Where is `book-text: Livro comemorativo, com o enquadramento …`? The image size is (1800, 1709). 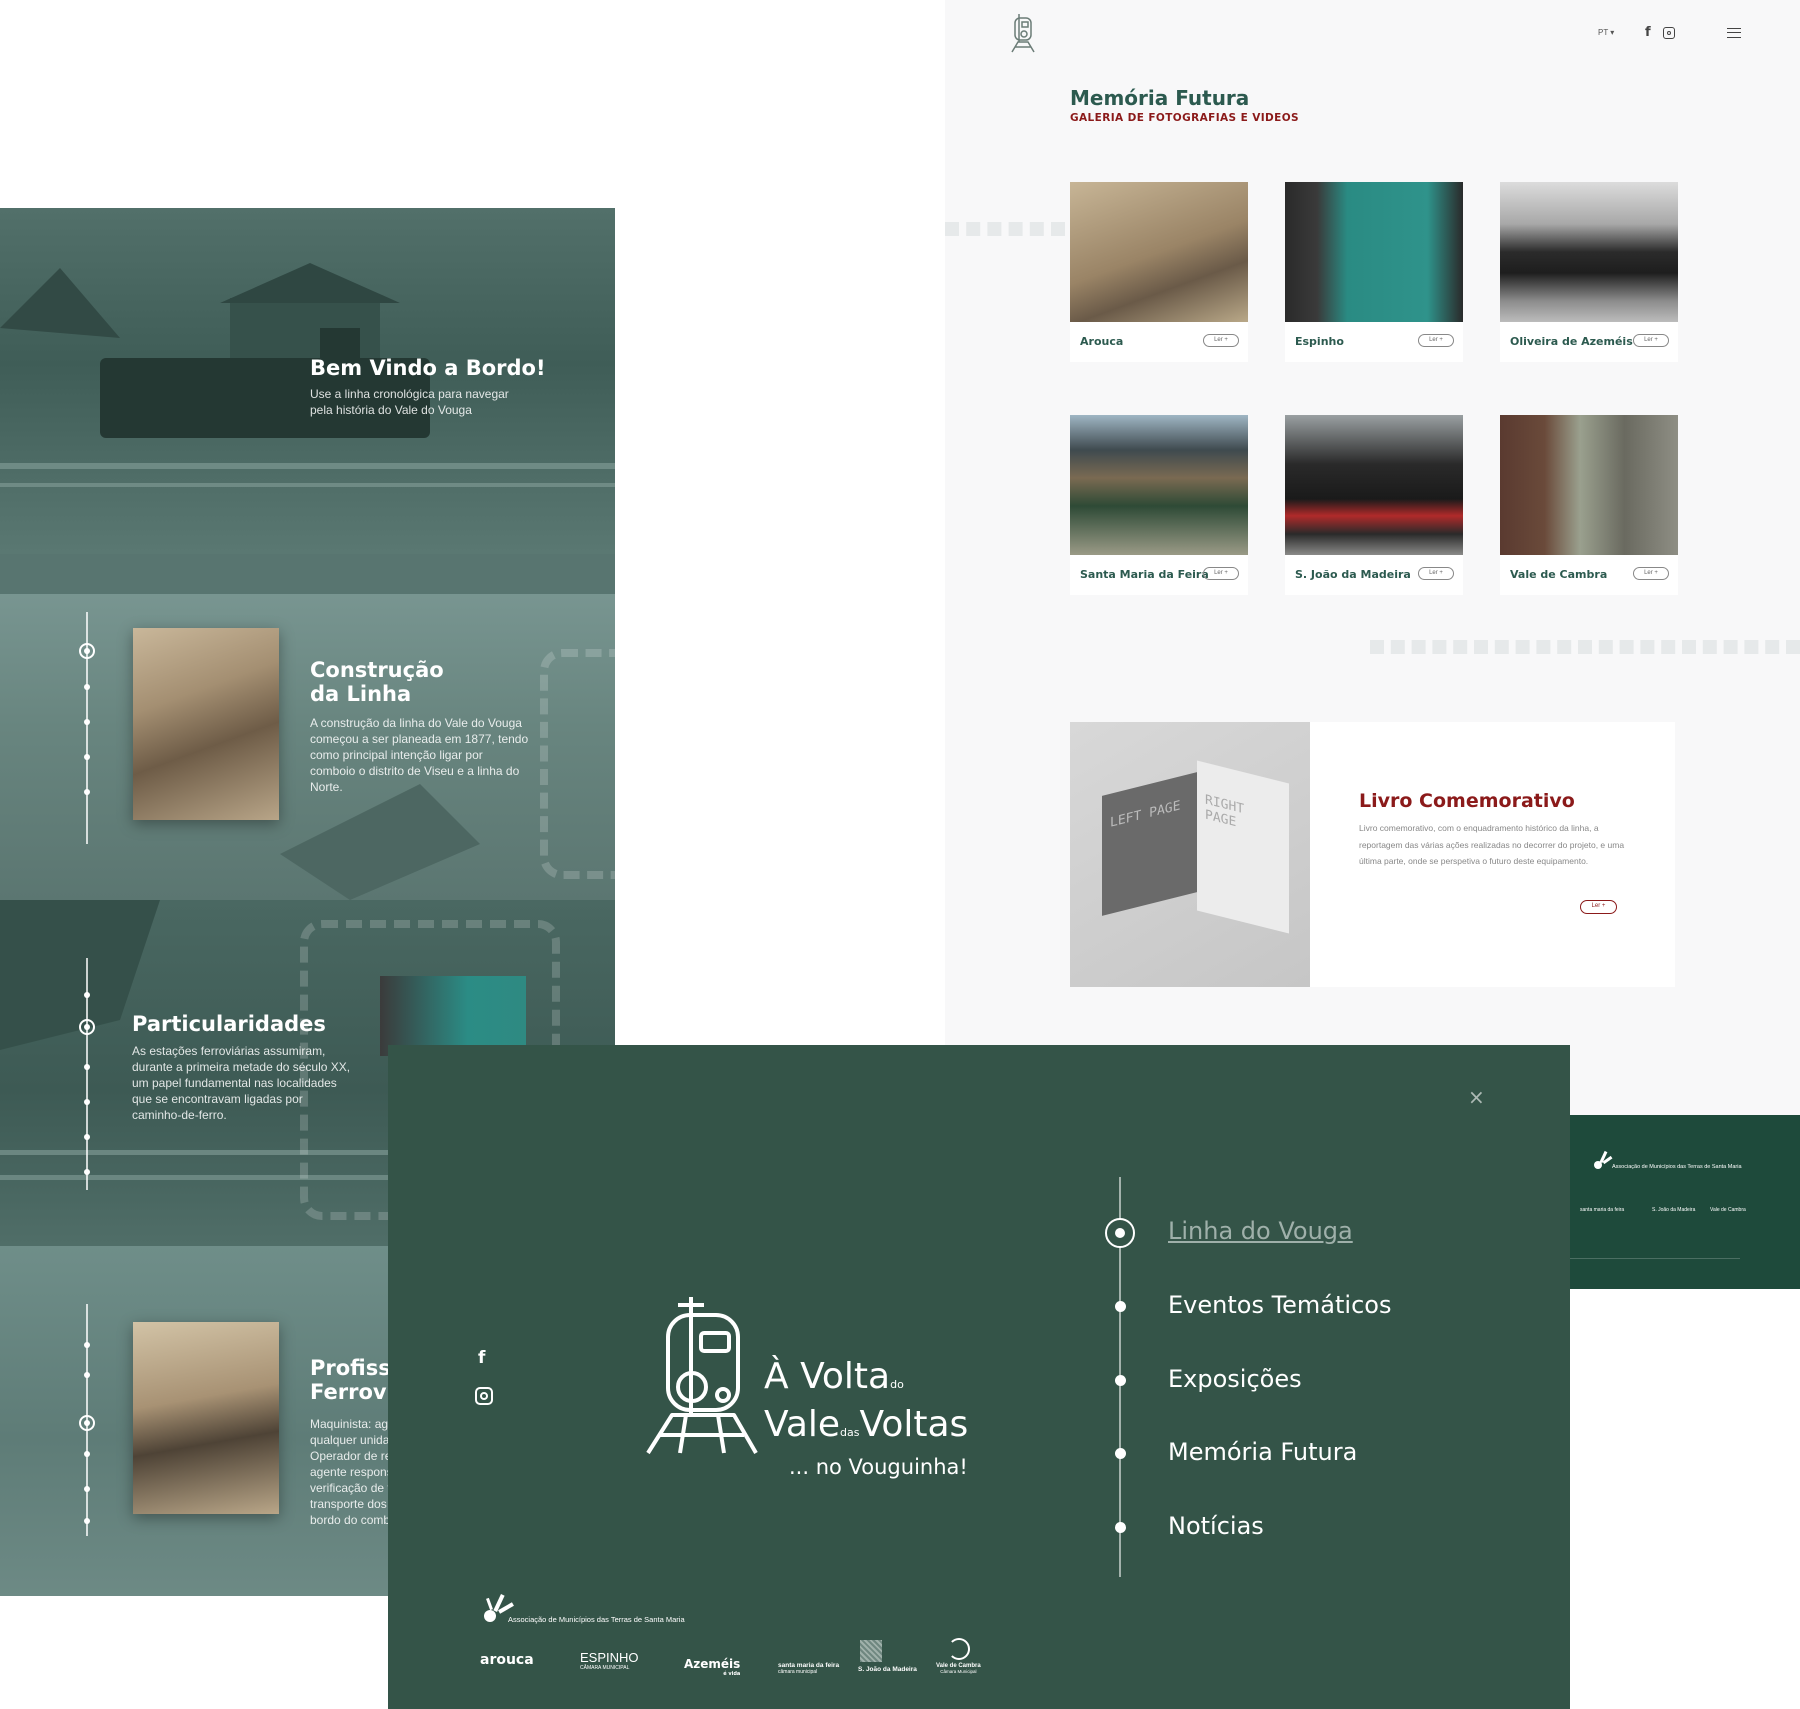
book-text: Livro comemorativo, com o enquadramento … is located at coordinates (1492, 844).